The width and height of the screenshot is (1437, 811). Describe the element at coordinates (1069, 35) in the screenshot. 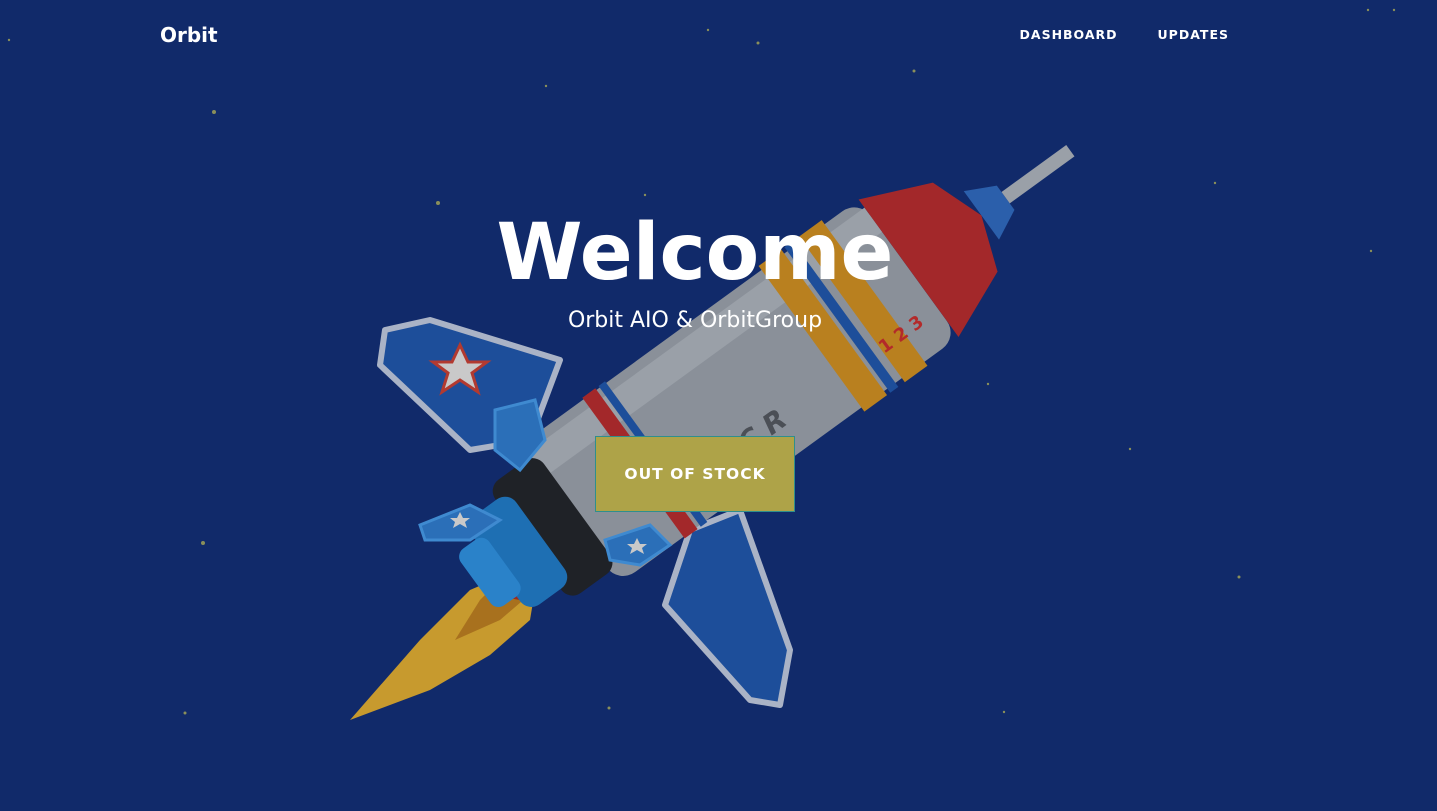

I see `nav-link-dashboard: DASHBOARD` at that location.